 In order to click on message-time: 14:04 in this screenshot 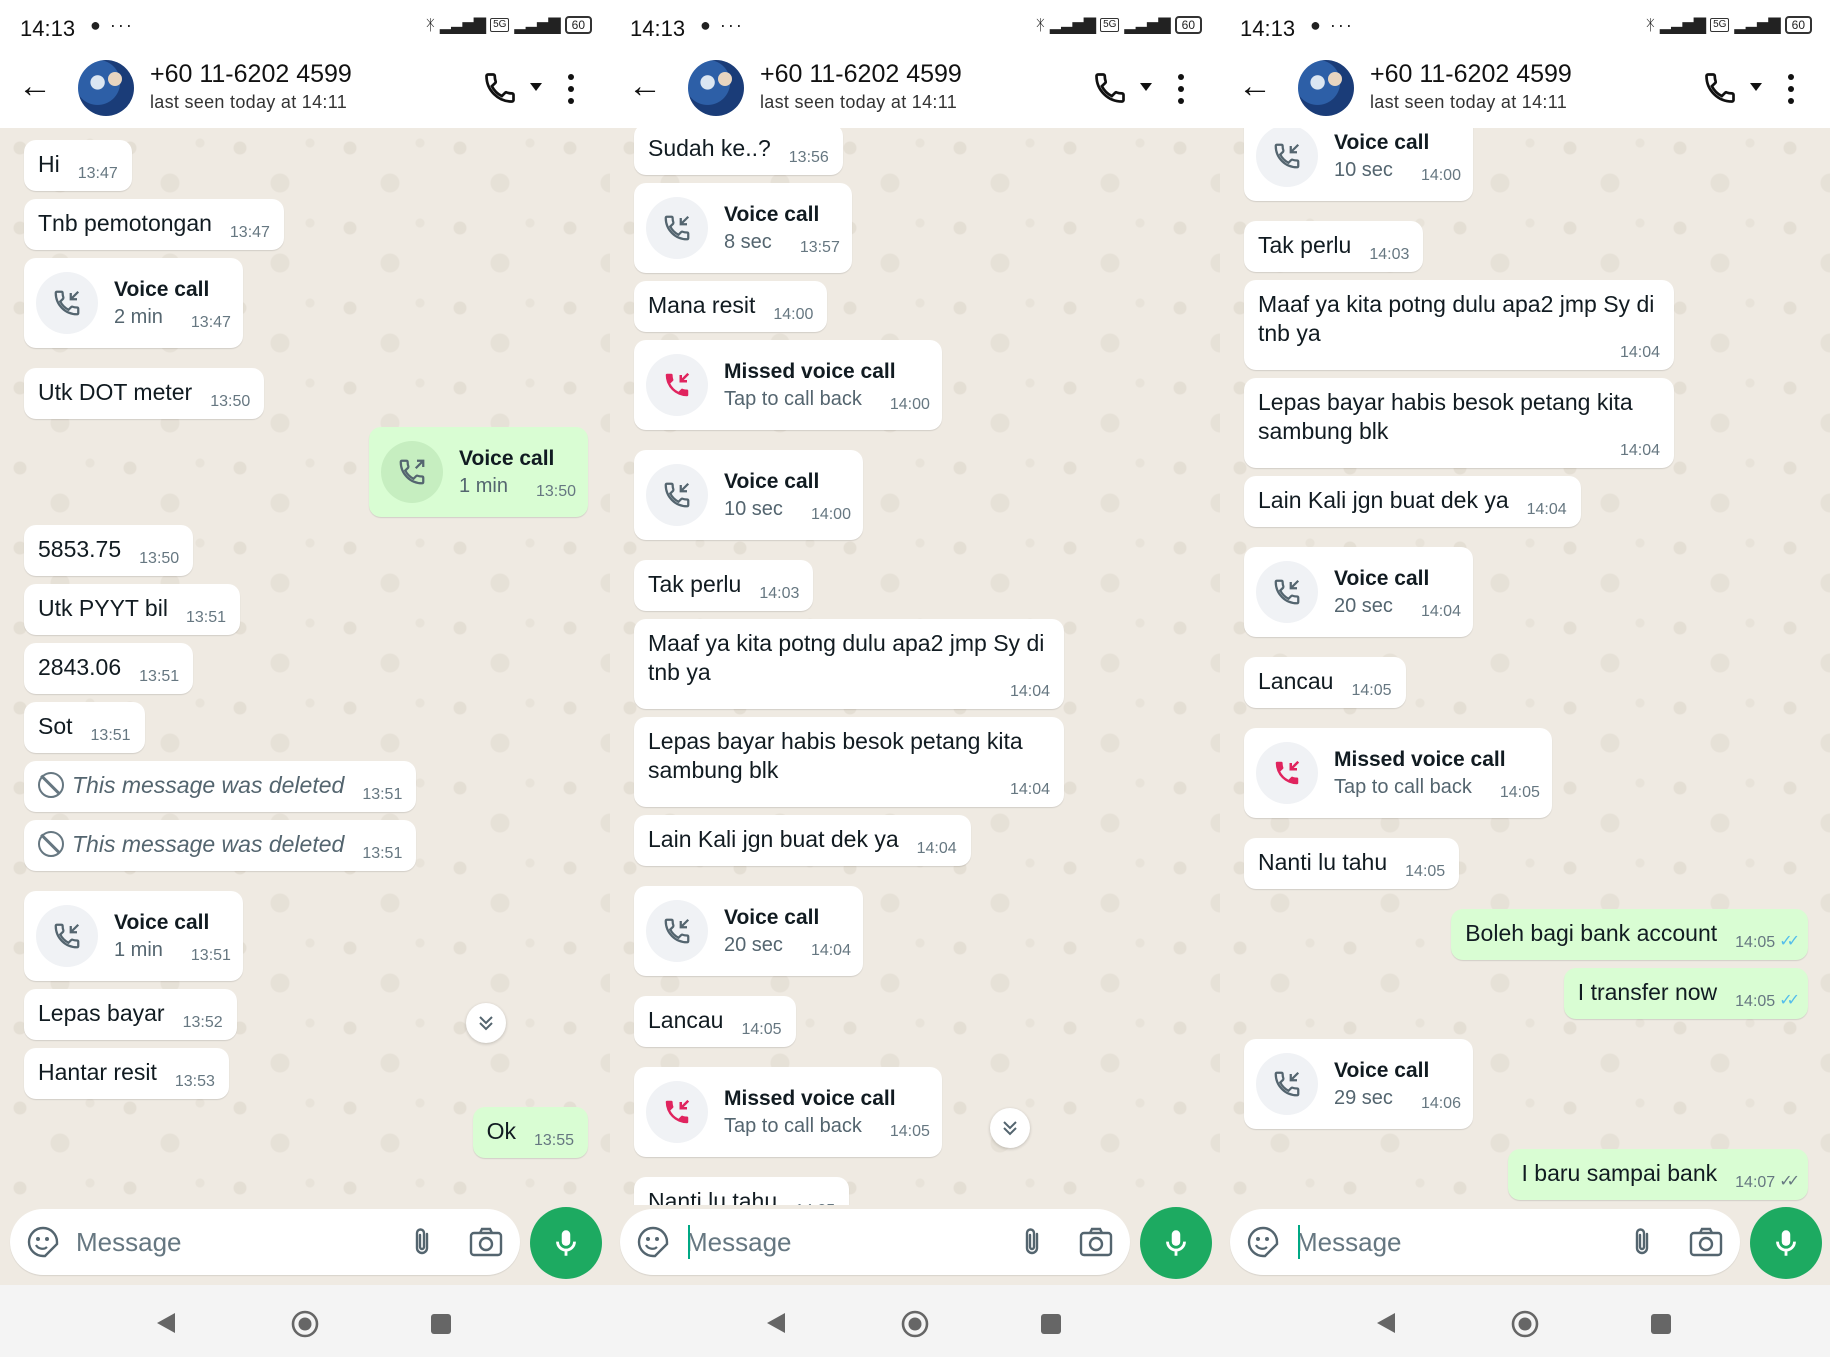, I will do `click(937, 849)`.